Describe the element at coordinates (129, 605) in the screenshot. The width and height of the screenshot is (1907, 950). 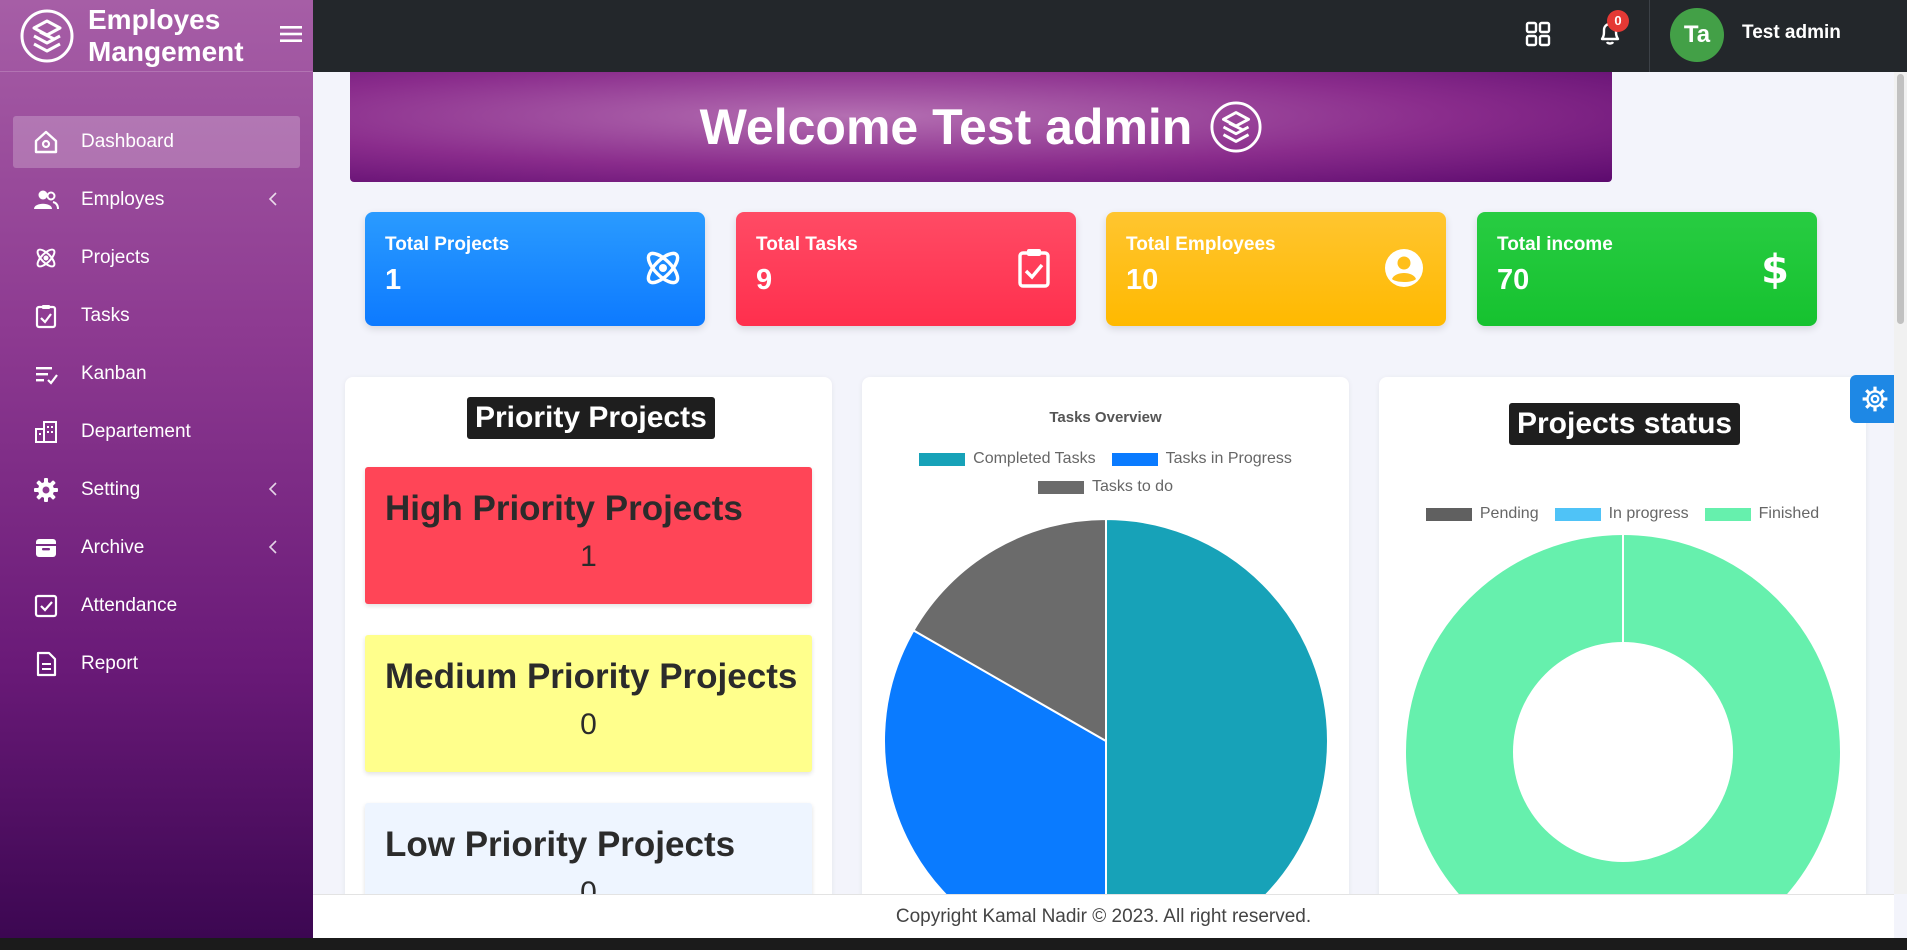
I see `sidebar-item-label: Attendance` at that location.